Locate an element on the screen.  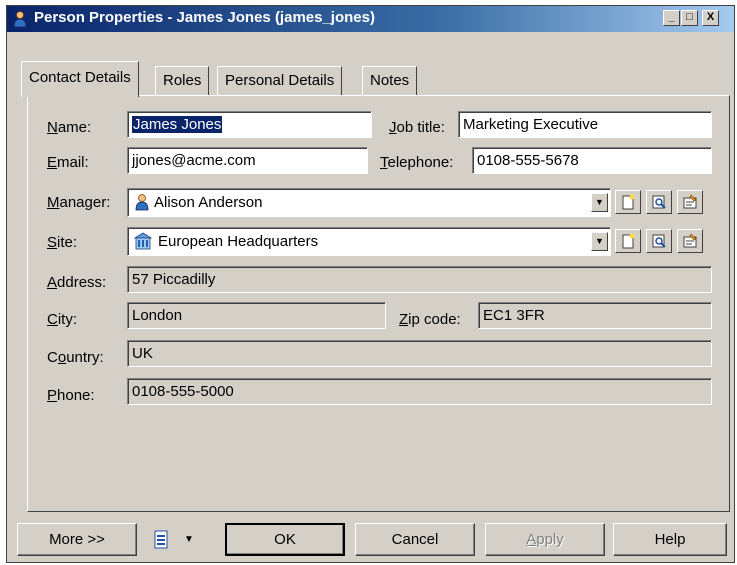
manager-new-button is located at coordinates (628, 202).